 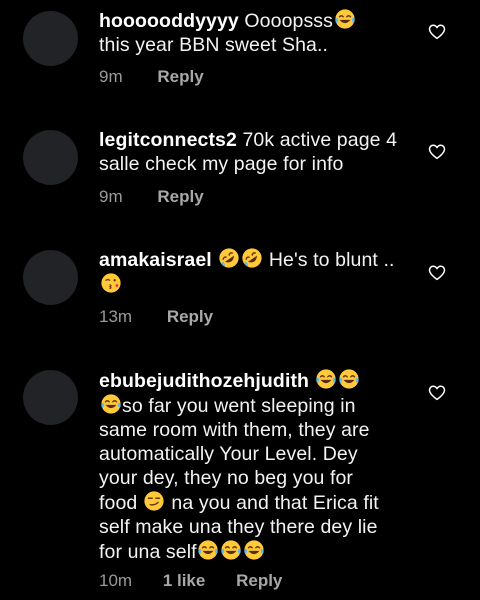 I want to click on comment-meta: 10m 1 like Reply, so click(x=190, y=581).